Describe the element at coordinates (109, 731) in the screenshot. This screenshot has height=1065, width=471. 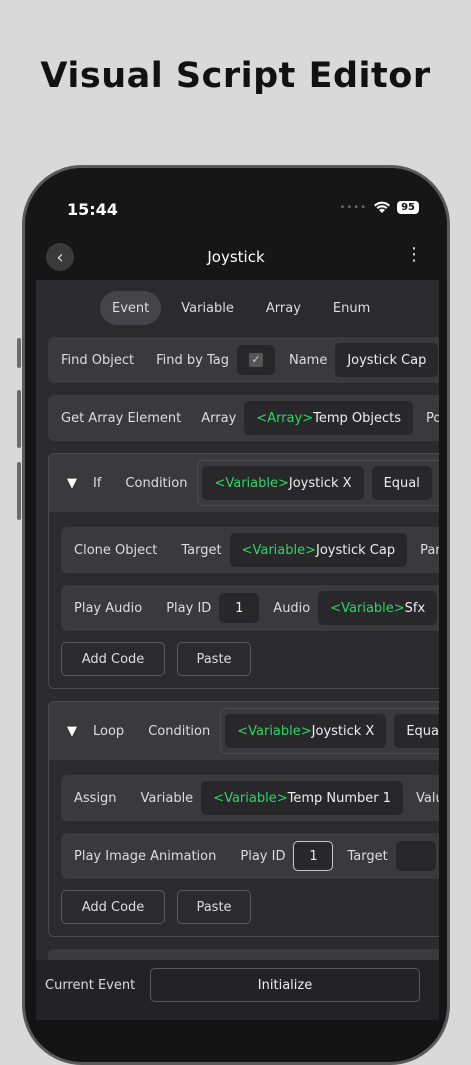
I see `loop-keyword: Loop` at that location.